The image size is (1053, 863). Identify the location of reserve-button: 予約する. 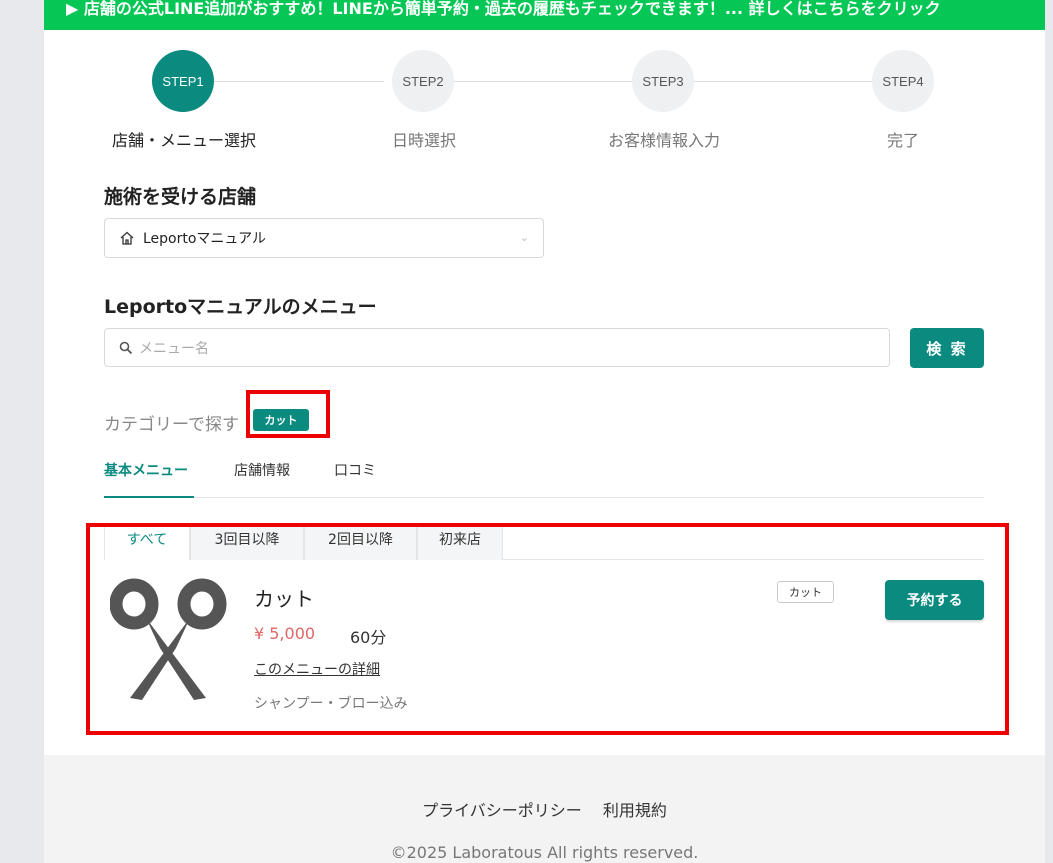
(934, 600).